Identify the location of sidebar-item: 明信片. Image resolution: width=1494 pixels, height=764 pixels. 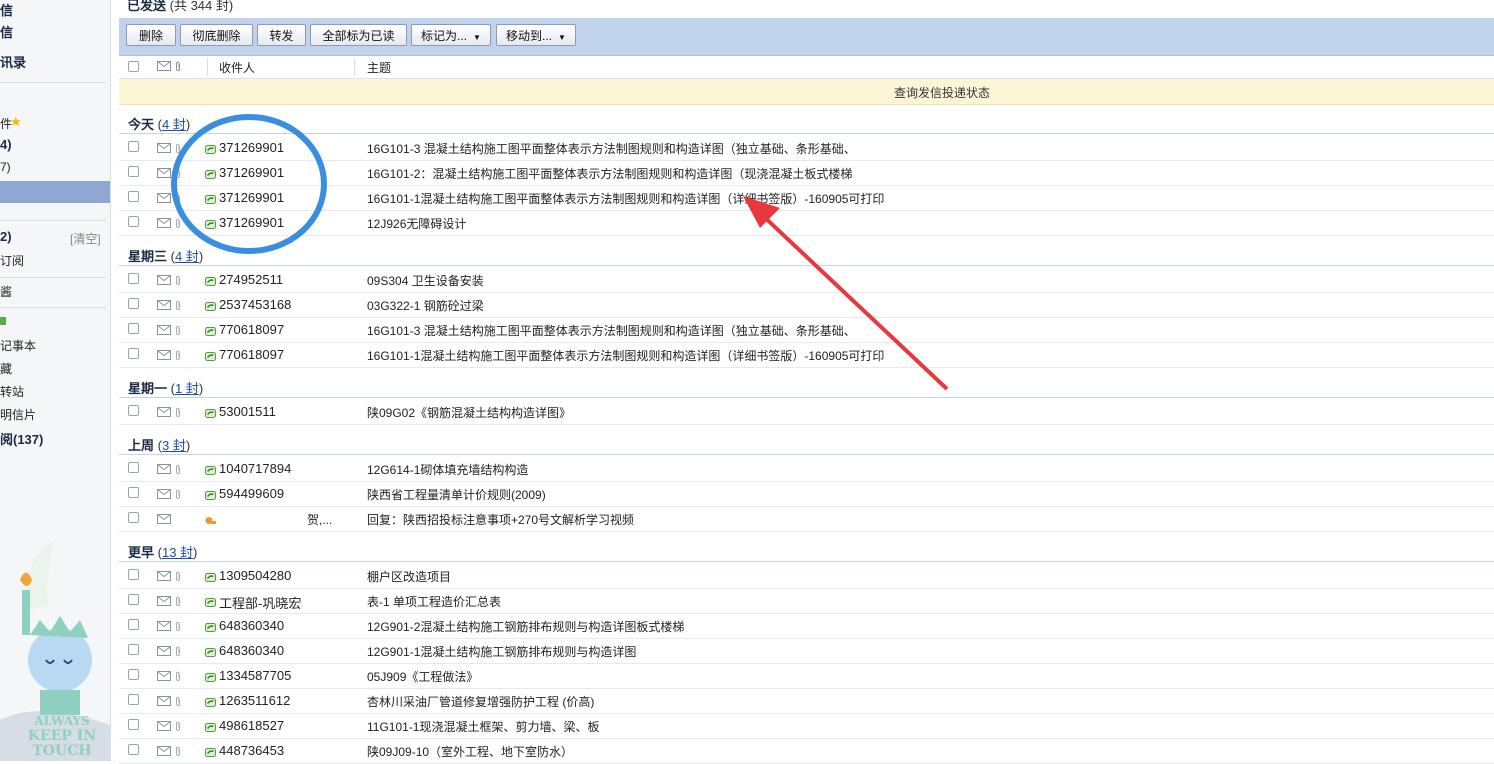
(18, 414).